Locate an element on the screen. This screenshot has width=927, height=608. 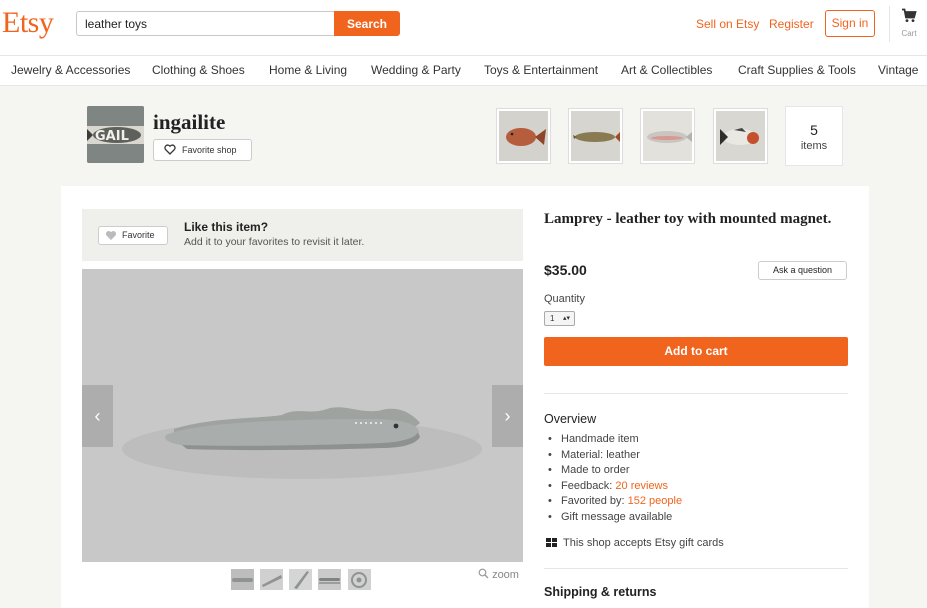
pike-toy-image is located at coordinates (595, 136).